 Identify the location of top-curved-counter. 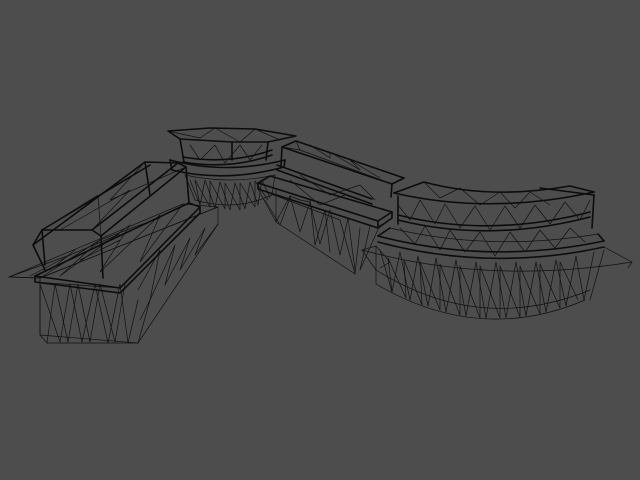
(232, 169).